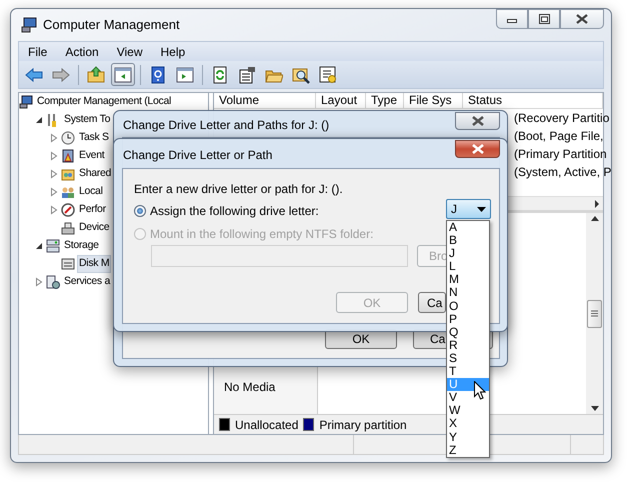  Describe the element at coordinates (87, 120) in the screenshot. I see `tree-item: System To` at that location.